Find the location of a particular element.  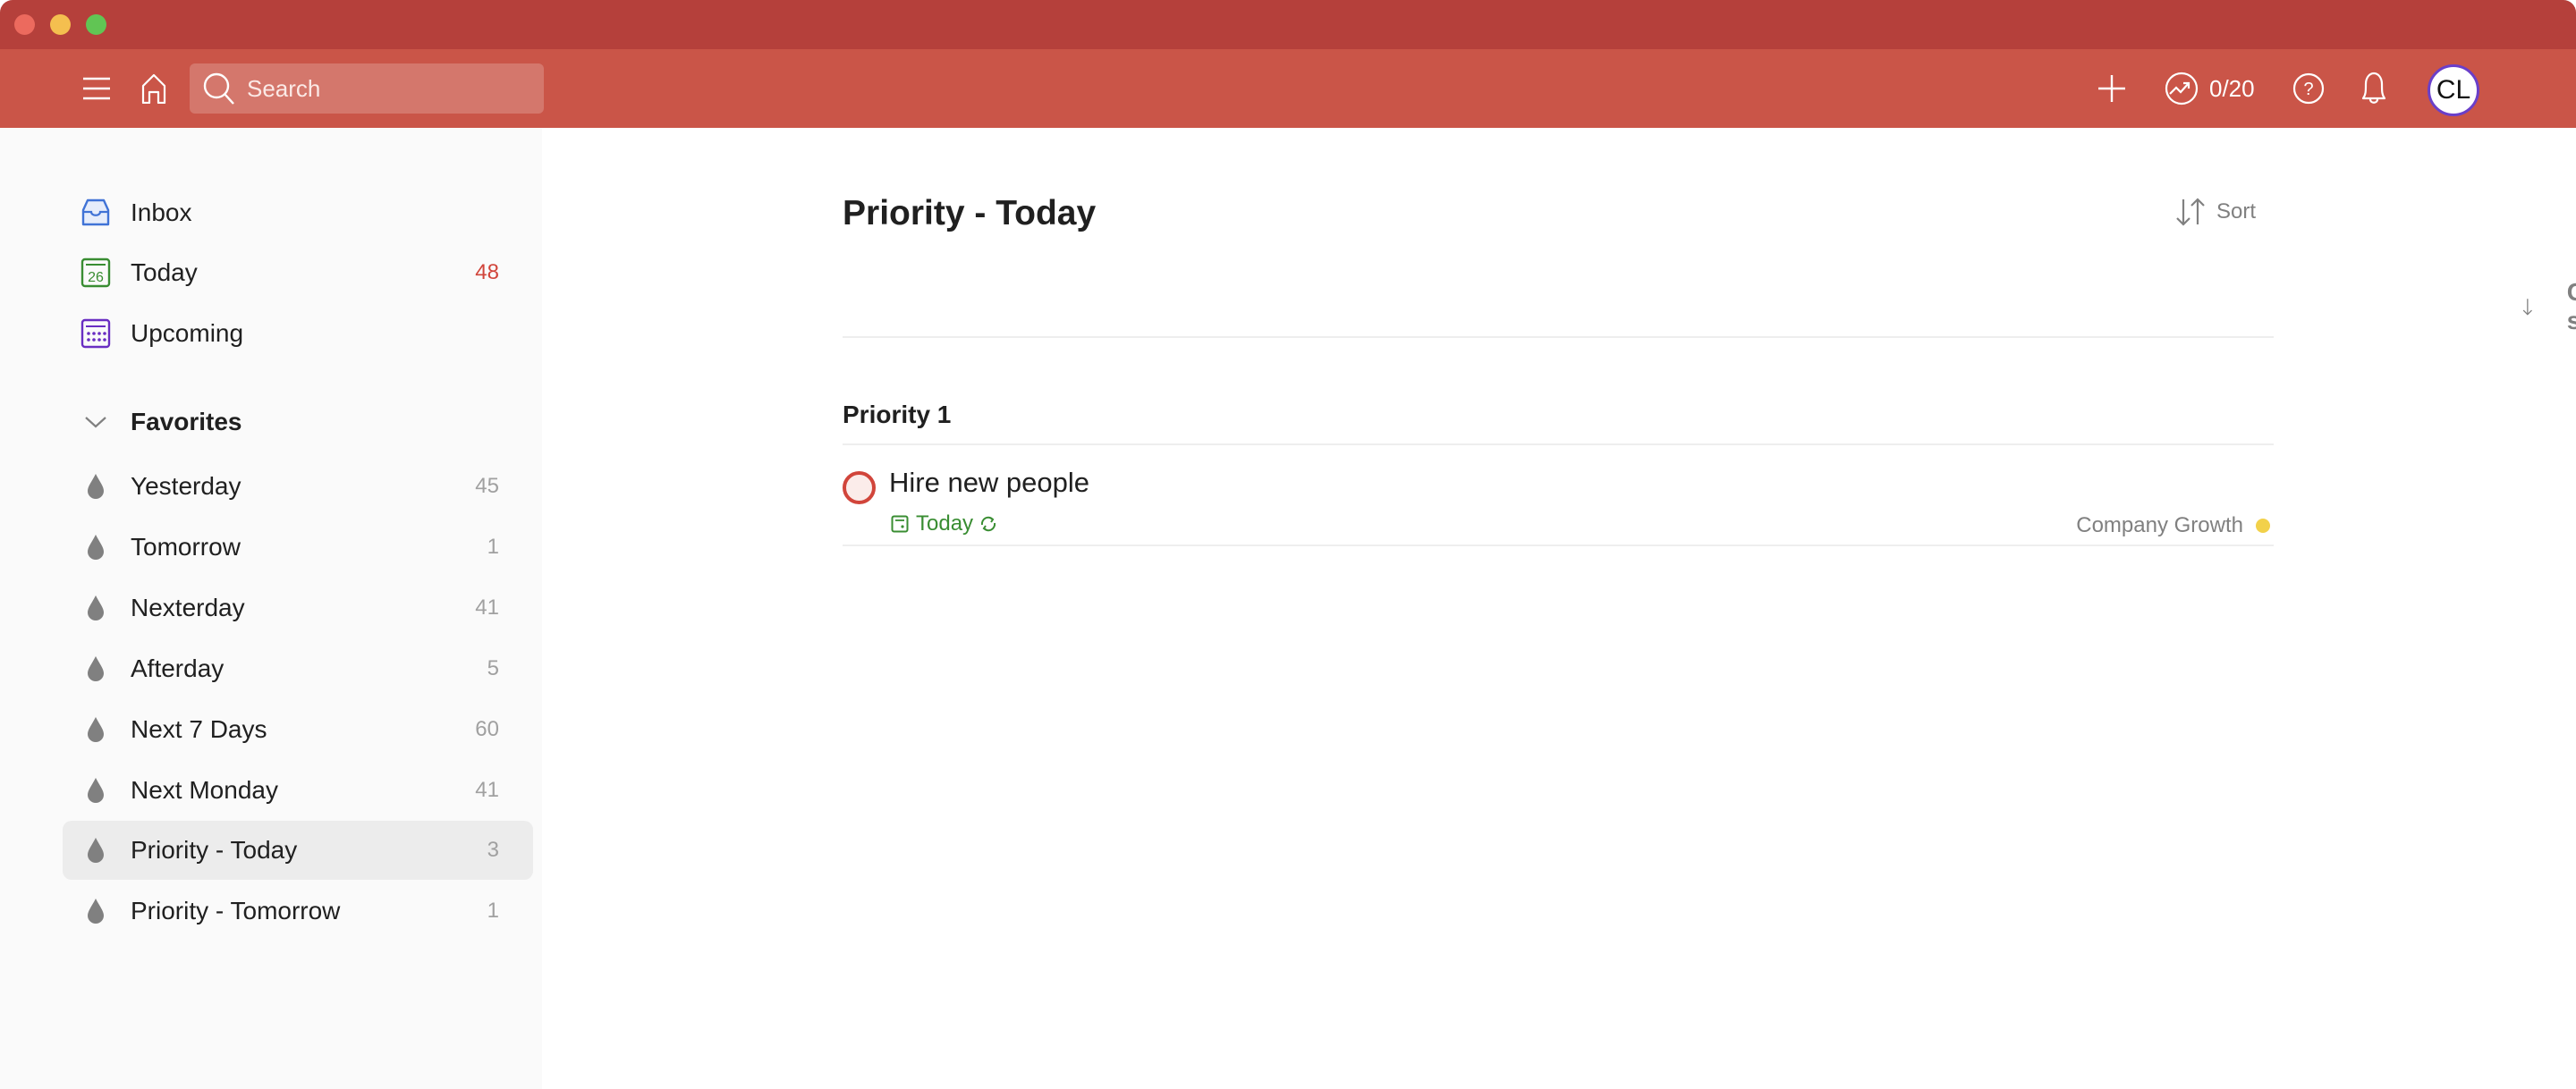

arrow-down-icon is located at coordinates (2527, 306).